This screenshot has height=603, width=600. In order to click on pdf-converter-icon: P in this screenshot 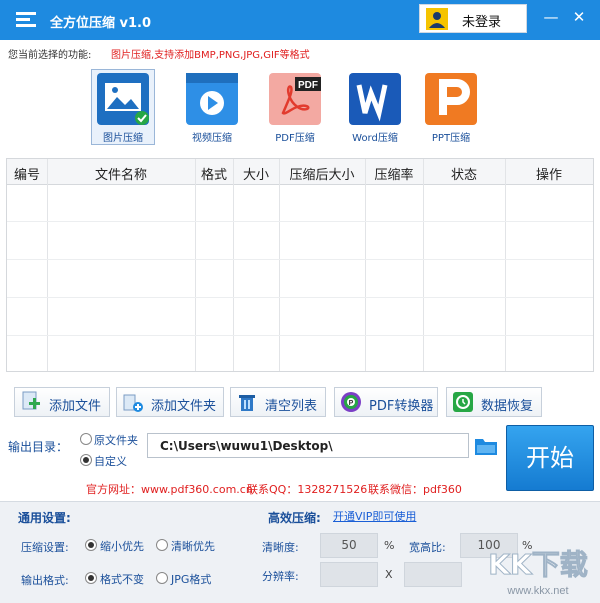, I will do `click(351, 402)`.